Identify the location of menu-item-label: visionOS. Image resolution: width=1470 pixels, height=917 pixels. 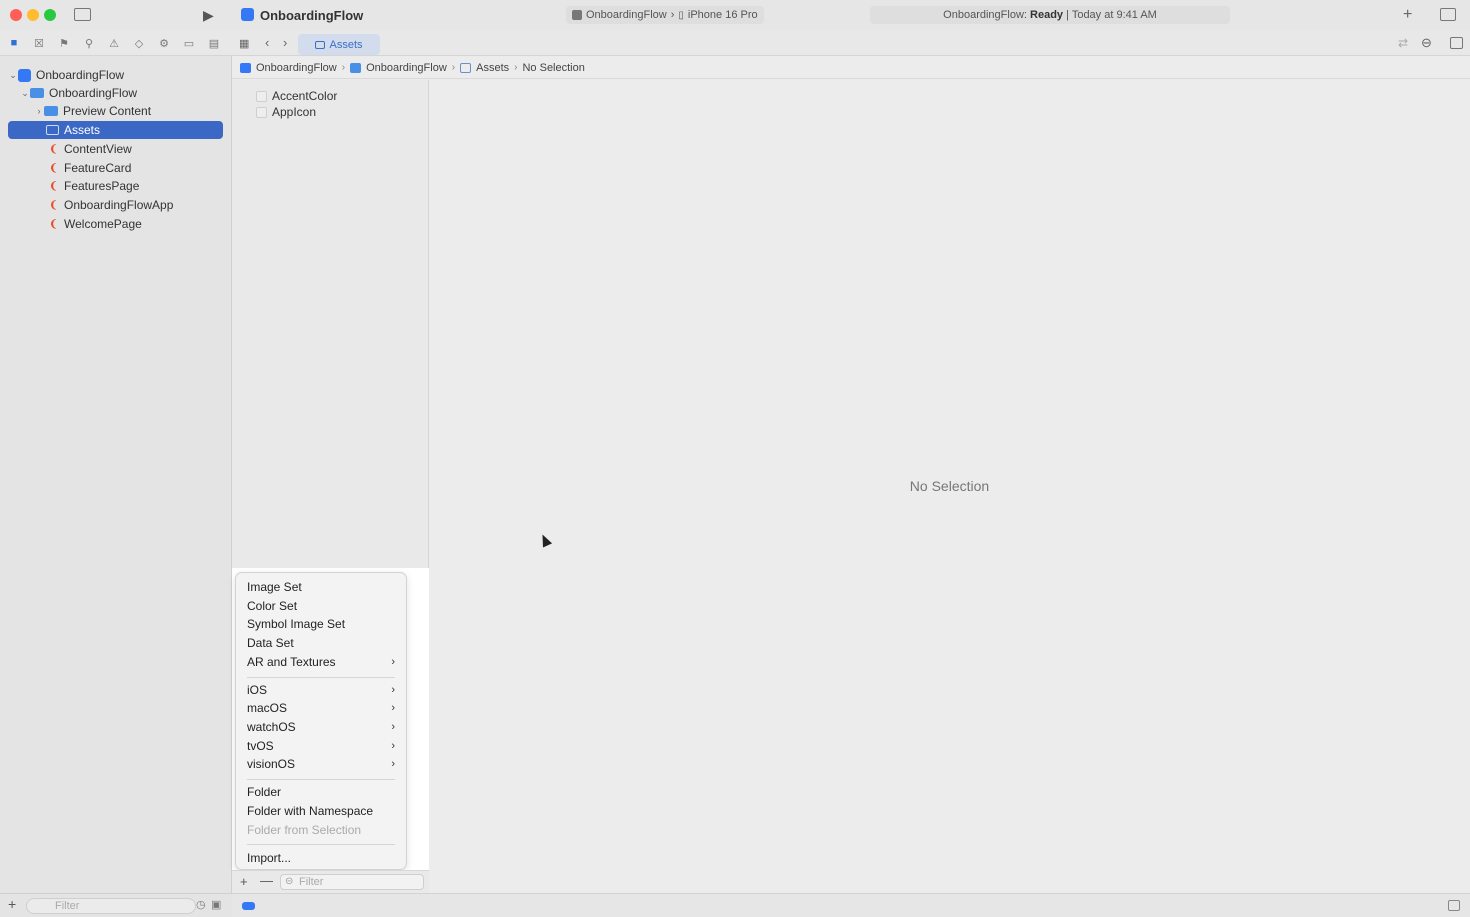
(271, 764).